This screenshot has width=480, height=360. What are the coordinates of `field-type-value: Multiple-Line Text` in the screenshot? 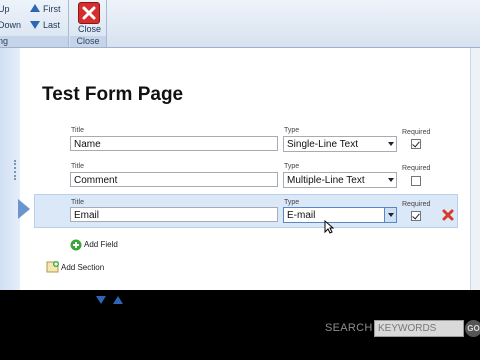 It's located at (326, 180).